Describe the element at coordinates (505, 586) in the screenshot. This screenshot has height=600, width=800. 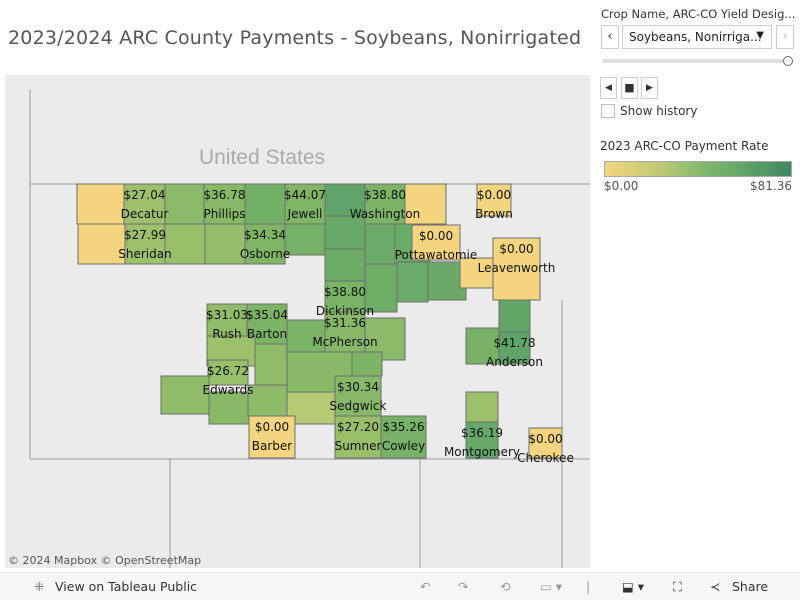
I see `revert-icon: ⟲` at that location.